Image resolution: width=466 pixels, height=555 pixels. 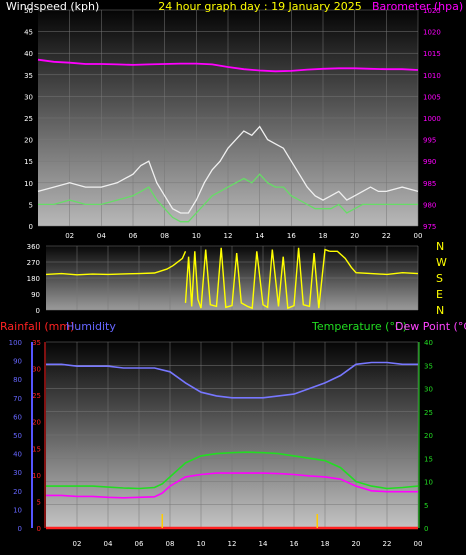 I want to click on humidity-tick-label: 30, so click(x=17, y=473).